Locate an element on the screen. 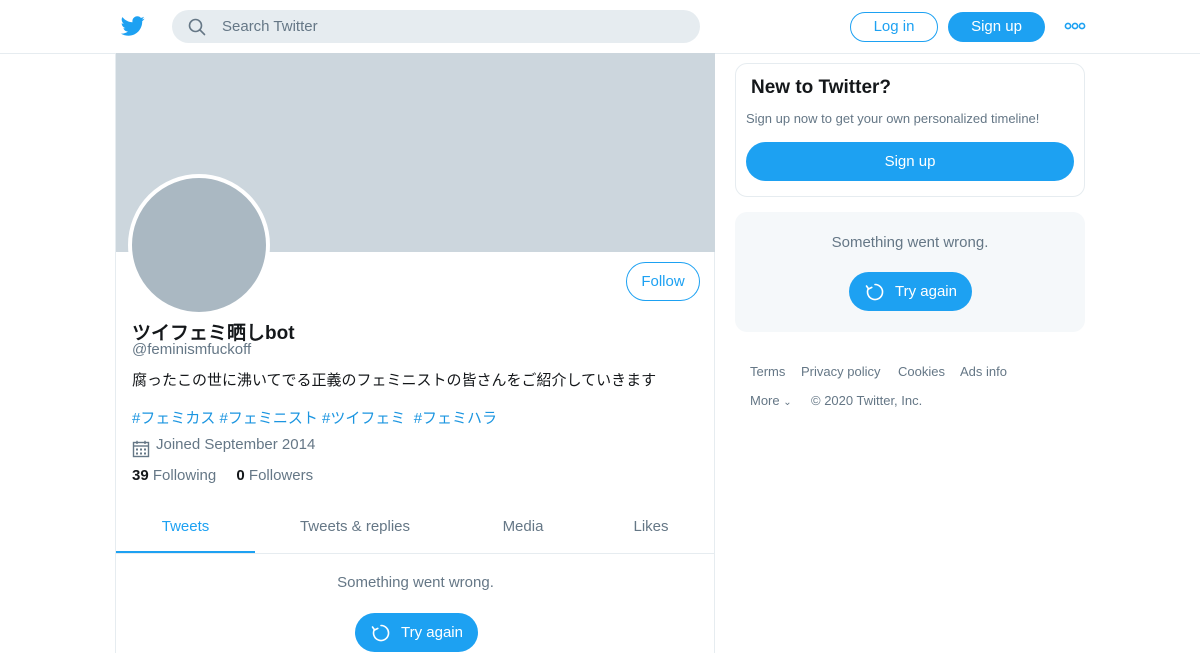  signup-button: Sign up is located at coordinates (996, 27).